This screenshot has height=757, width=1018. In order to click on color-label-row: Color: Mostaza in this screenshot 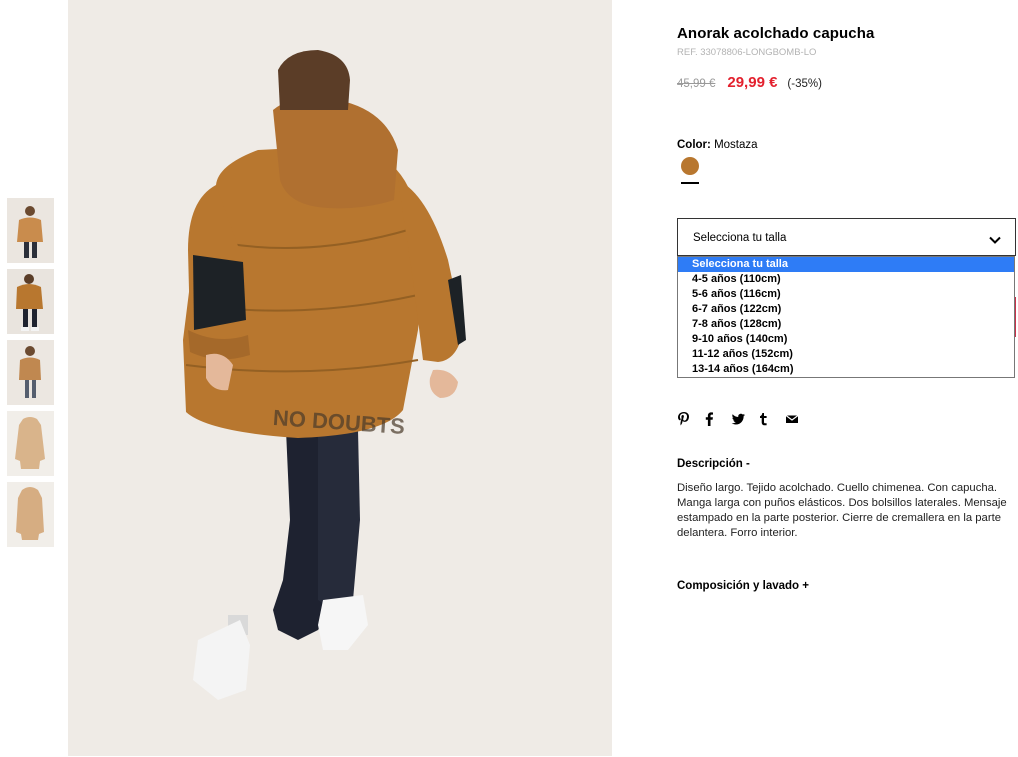, I will do `click(717, 145)`.